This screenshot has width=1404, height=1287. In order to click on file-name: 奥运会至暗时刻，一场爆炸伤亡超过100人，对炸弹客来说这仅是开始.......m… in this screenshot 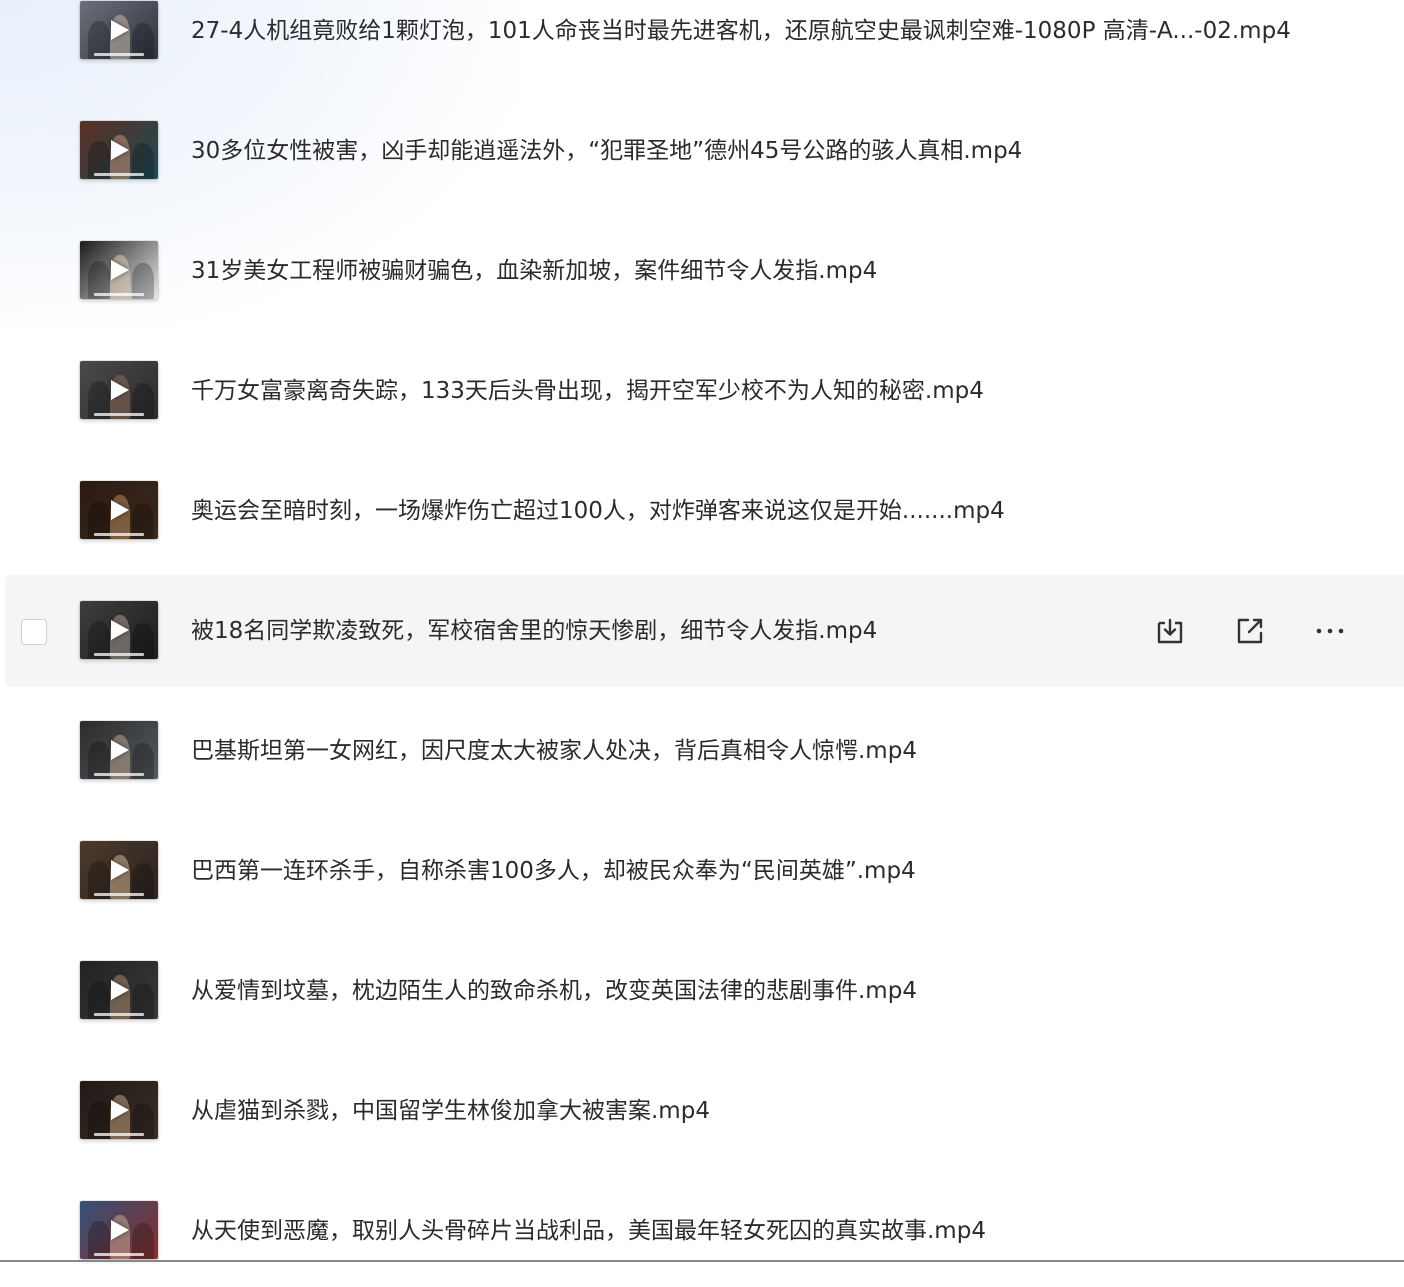, I will do `click(598, 511)`.